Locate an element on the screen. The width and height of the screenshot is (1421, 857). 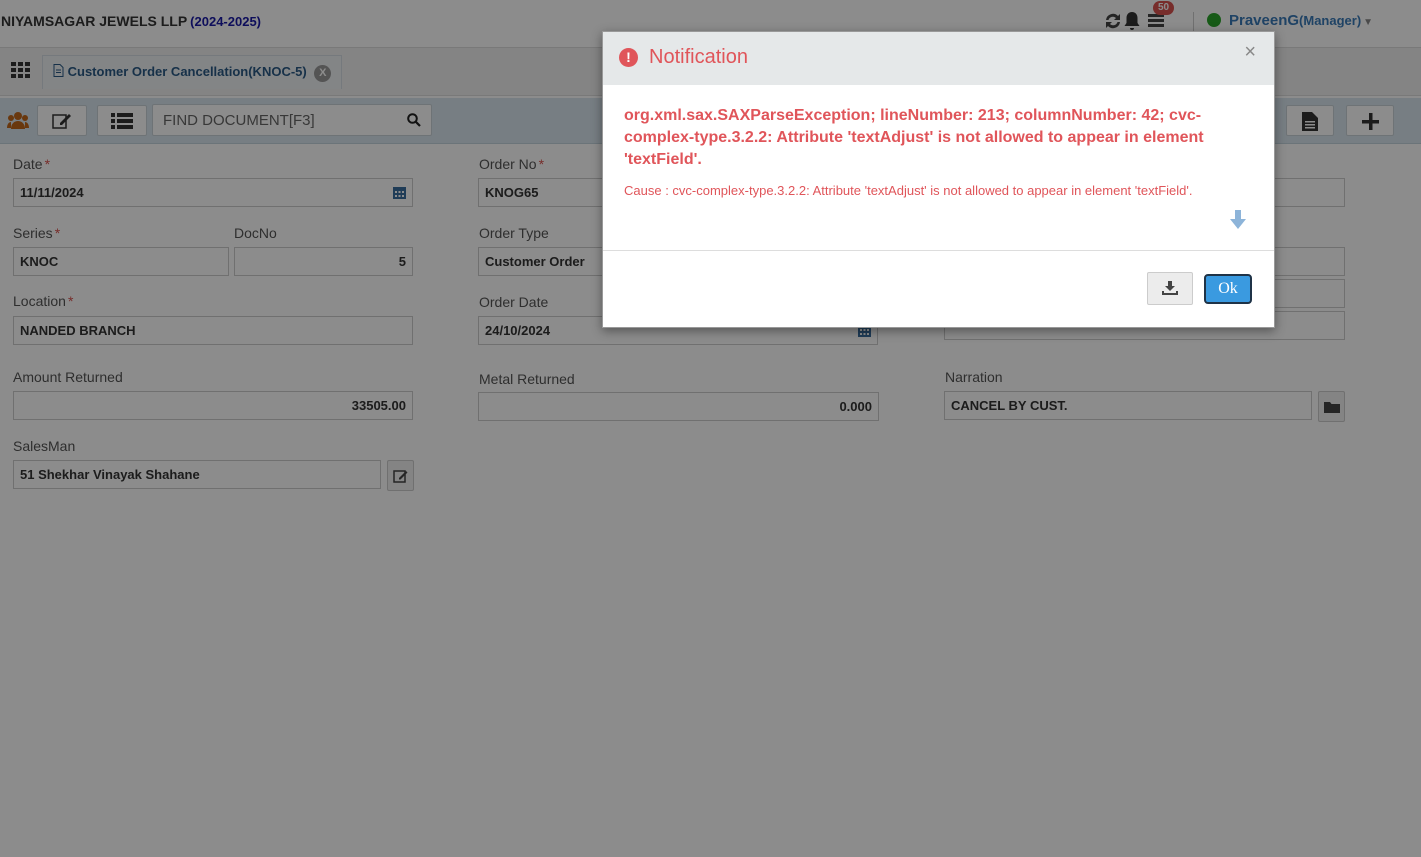
download-button is located at coordinates (1170, 288).